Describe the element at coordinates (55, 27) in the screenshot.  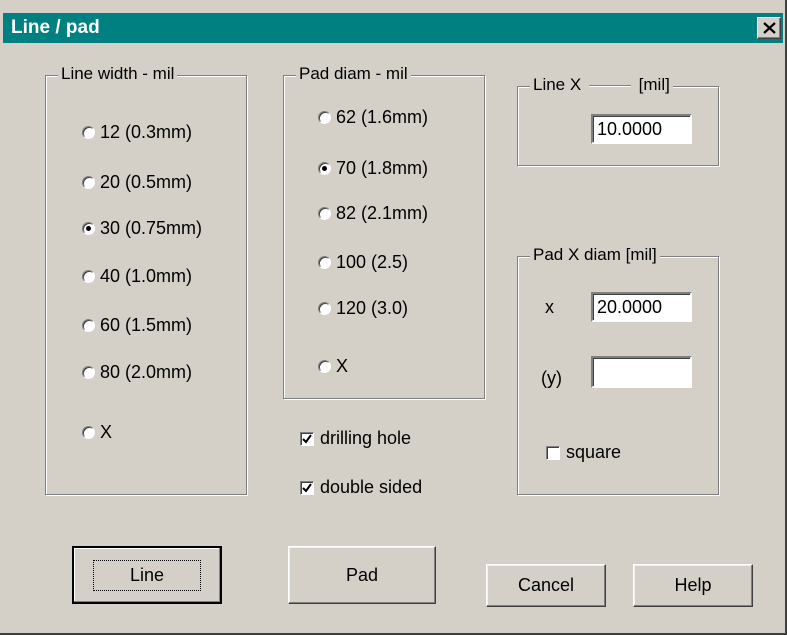
I see `window-title: Line / pad` at that location.